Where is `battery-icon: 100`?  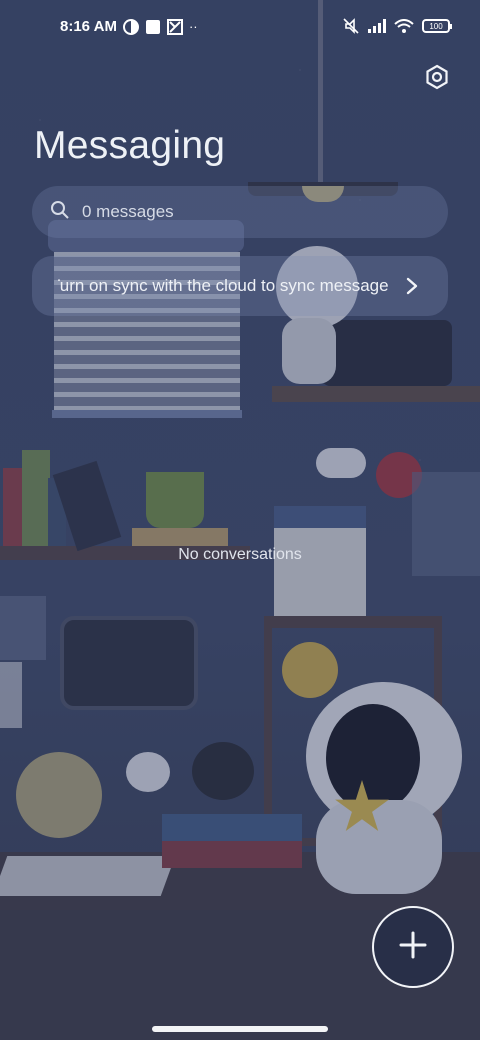
battery-icon: 100 is located at coordinates (437, 26).